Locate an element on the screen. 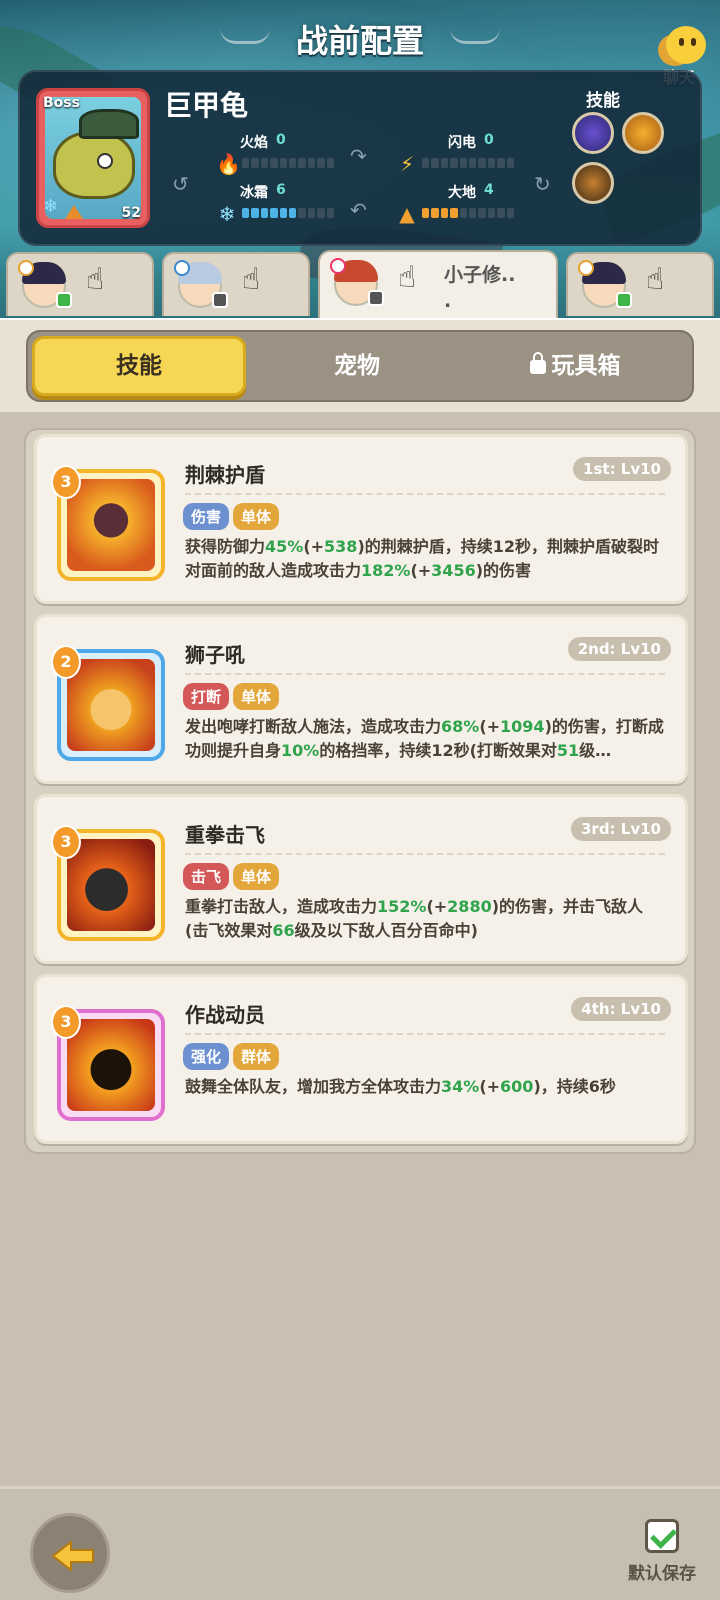 The image size is (720, 1600). boss-name: 巨甲龟 is located at coordinates (206, 105).